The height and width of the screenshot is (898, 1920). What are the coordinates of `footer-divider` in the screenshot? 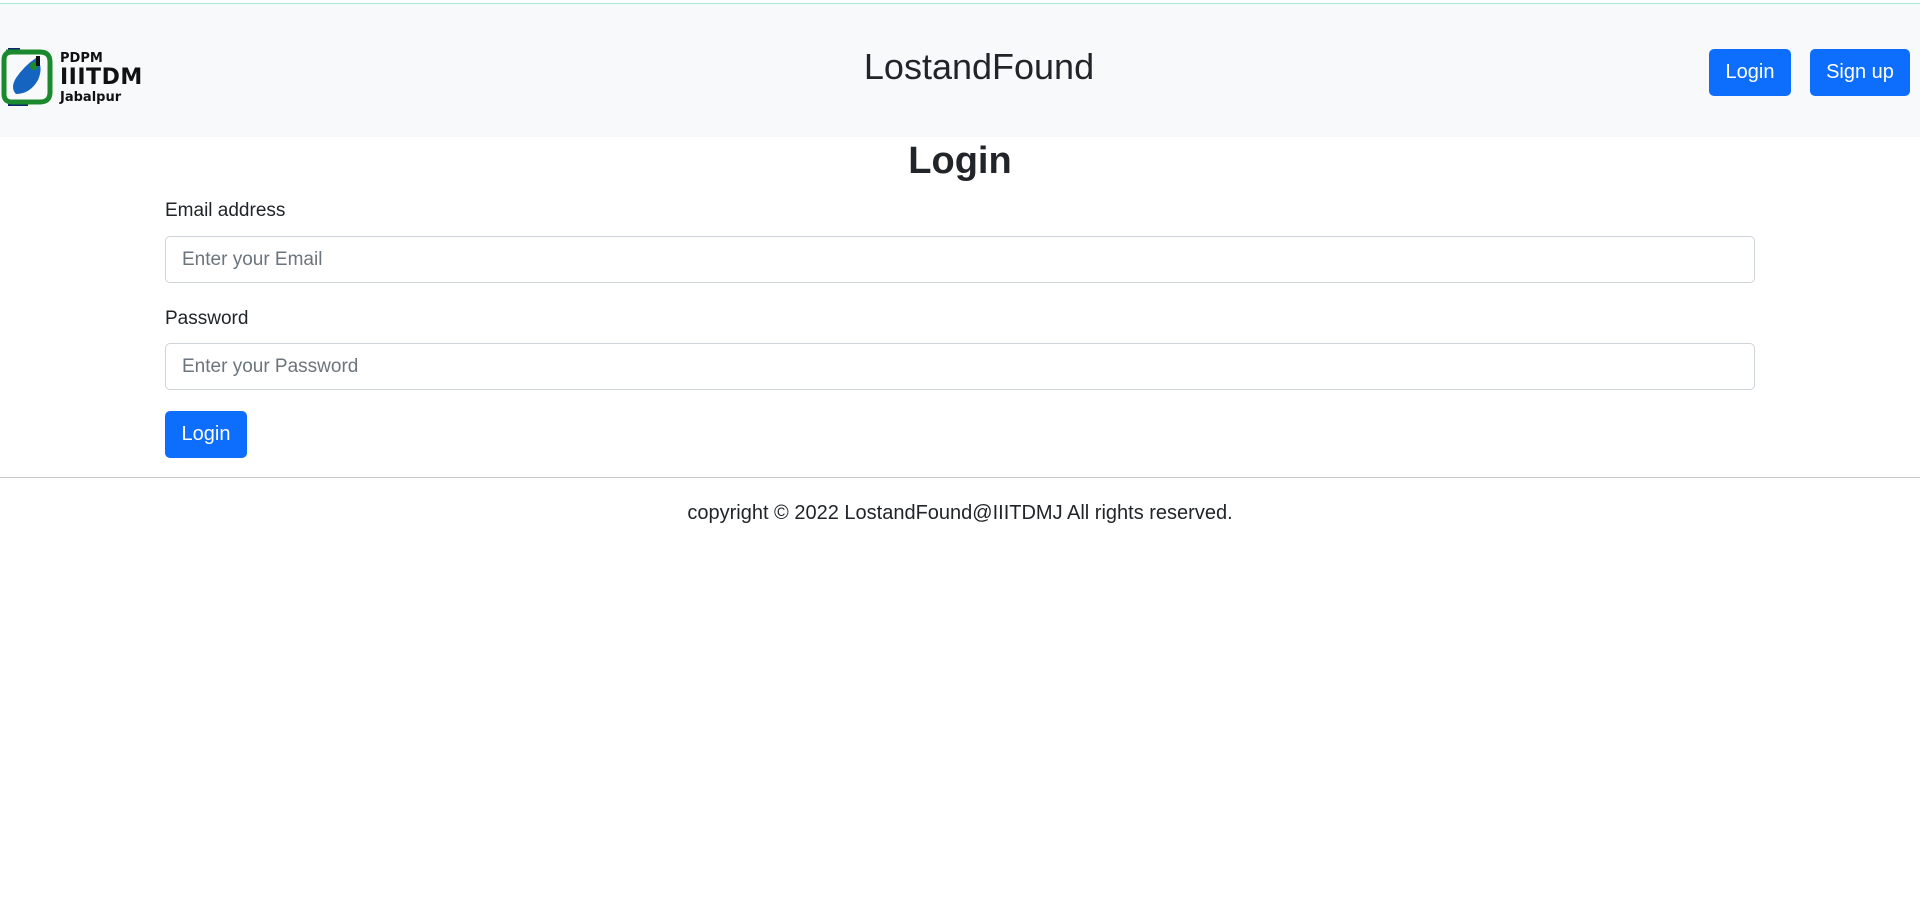 It's located at (960, 477).